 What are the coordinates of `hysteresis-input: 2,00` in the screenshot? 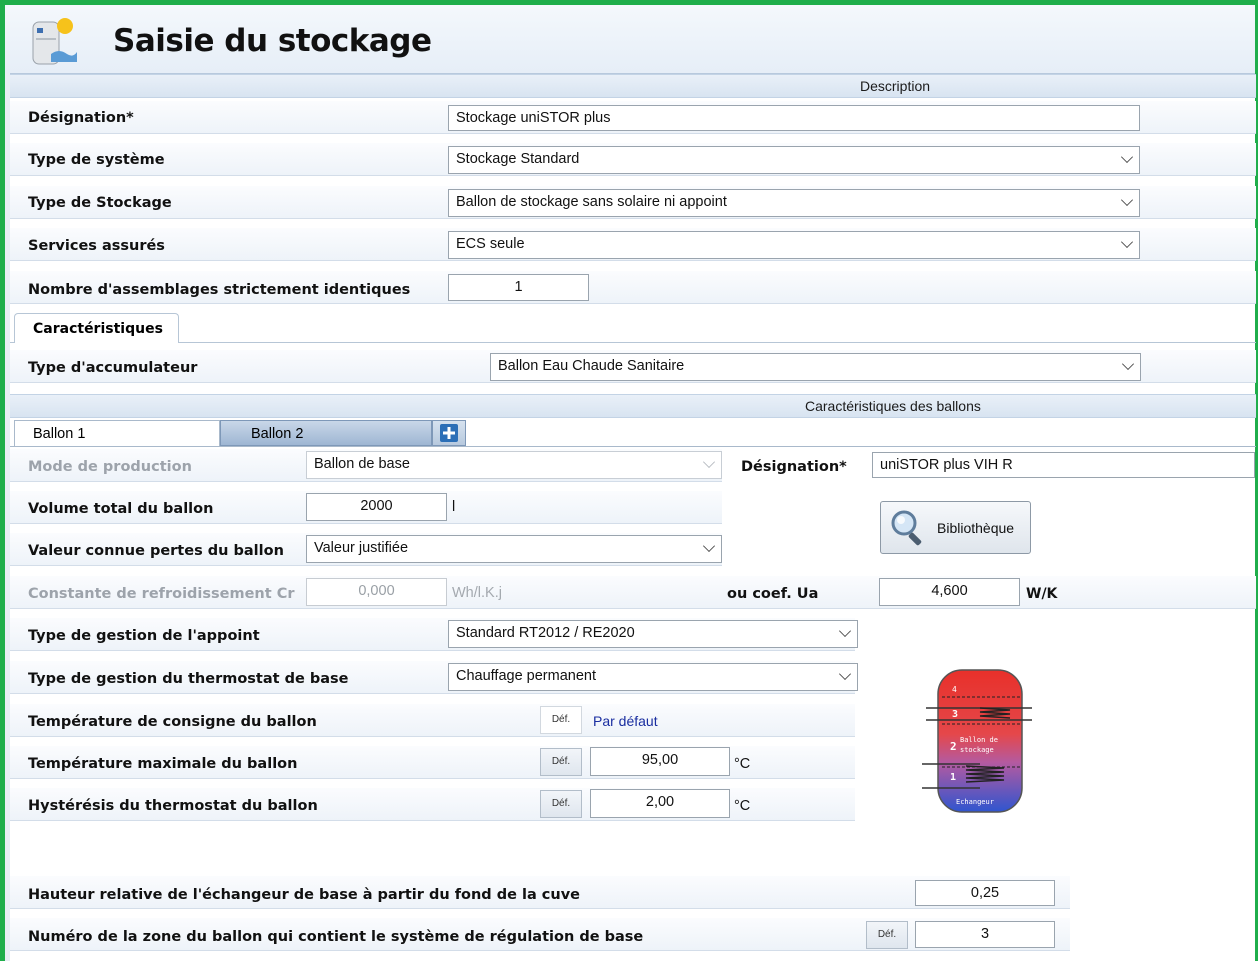 It's located at (660, 803).